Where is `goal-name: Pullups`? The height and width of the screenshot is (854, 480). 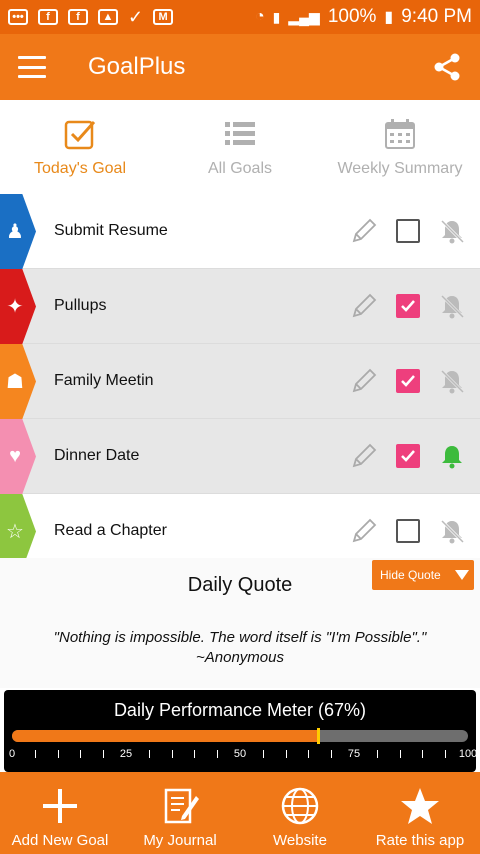 goal-name: Pullups is located at coordinates (80, 305).